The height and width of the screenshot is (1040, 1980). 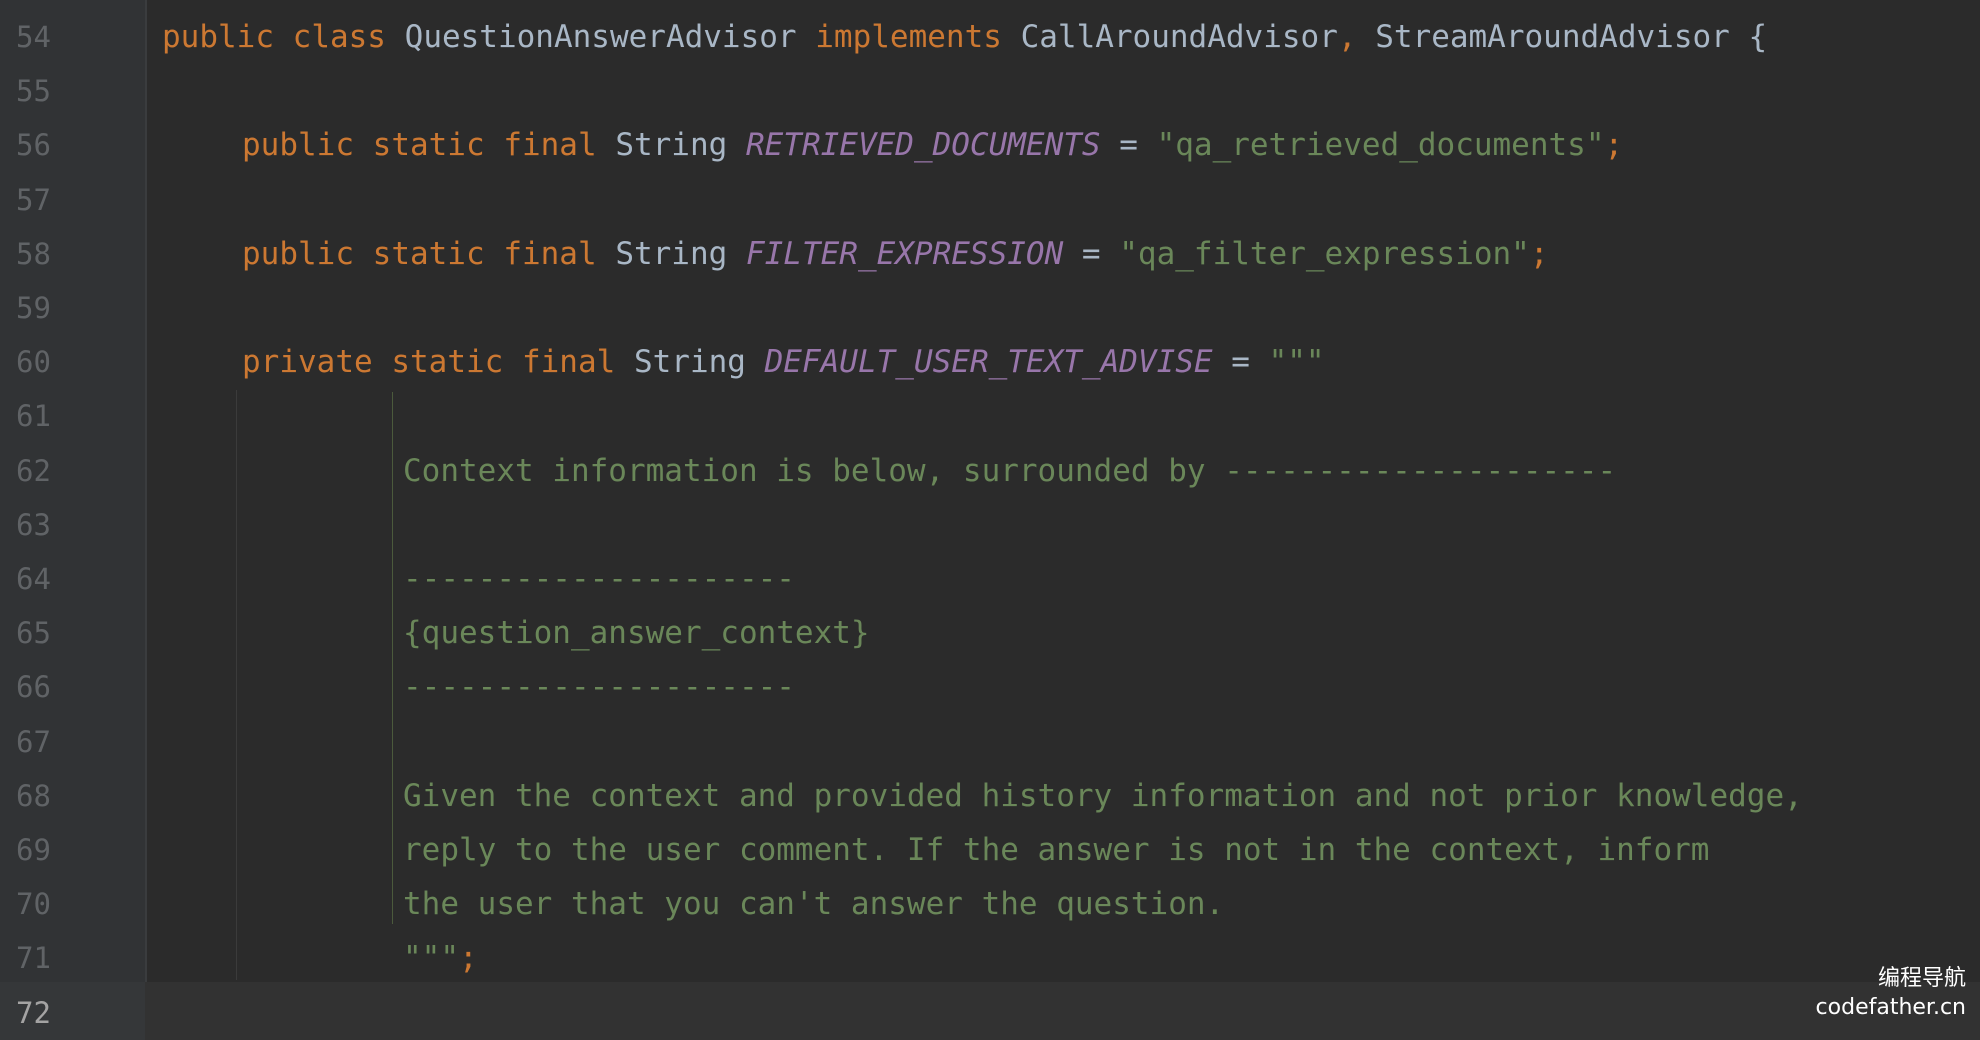 What do you see at coordinates (636, 633) in the screenshot?
I see `line-code: {question_answer_context}` at bounding box center [636, 633].